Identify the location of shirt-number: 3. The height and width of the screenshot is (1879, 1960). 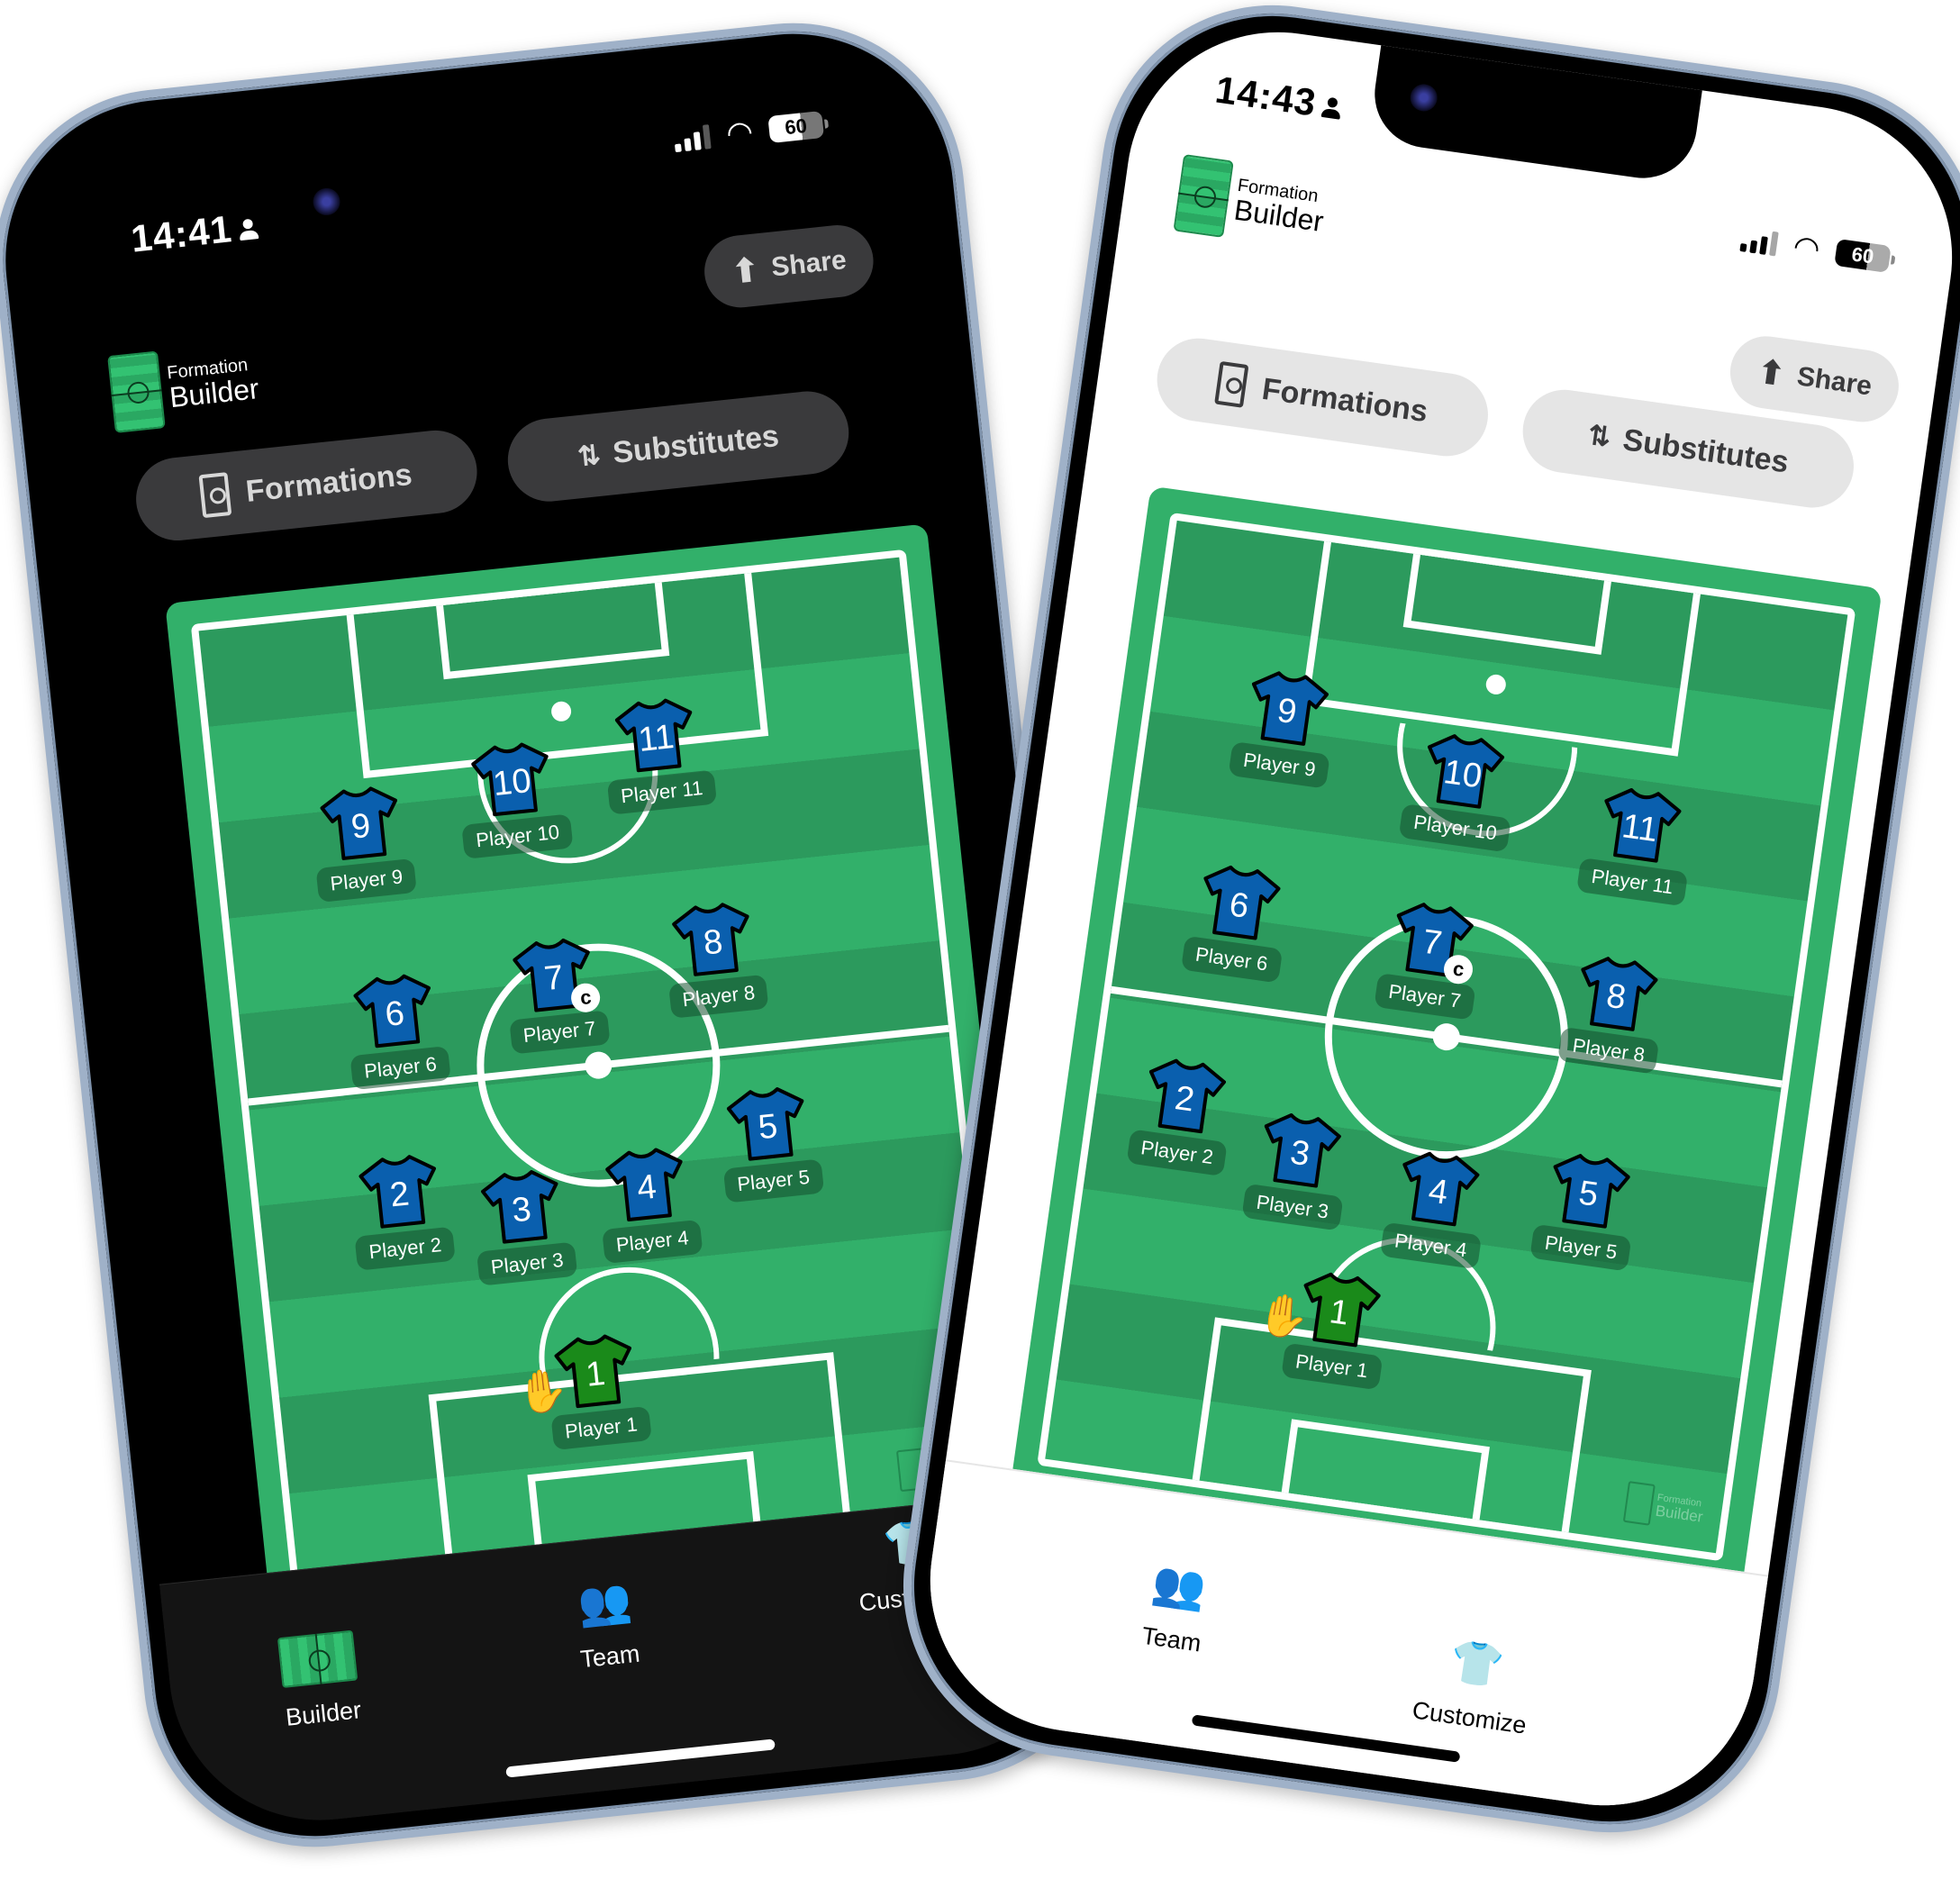
(521, 1210).